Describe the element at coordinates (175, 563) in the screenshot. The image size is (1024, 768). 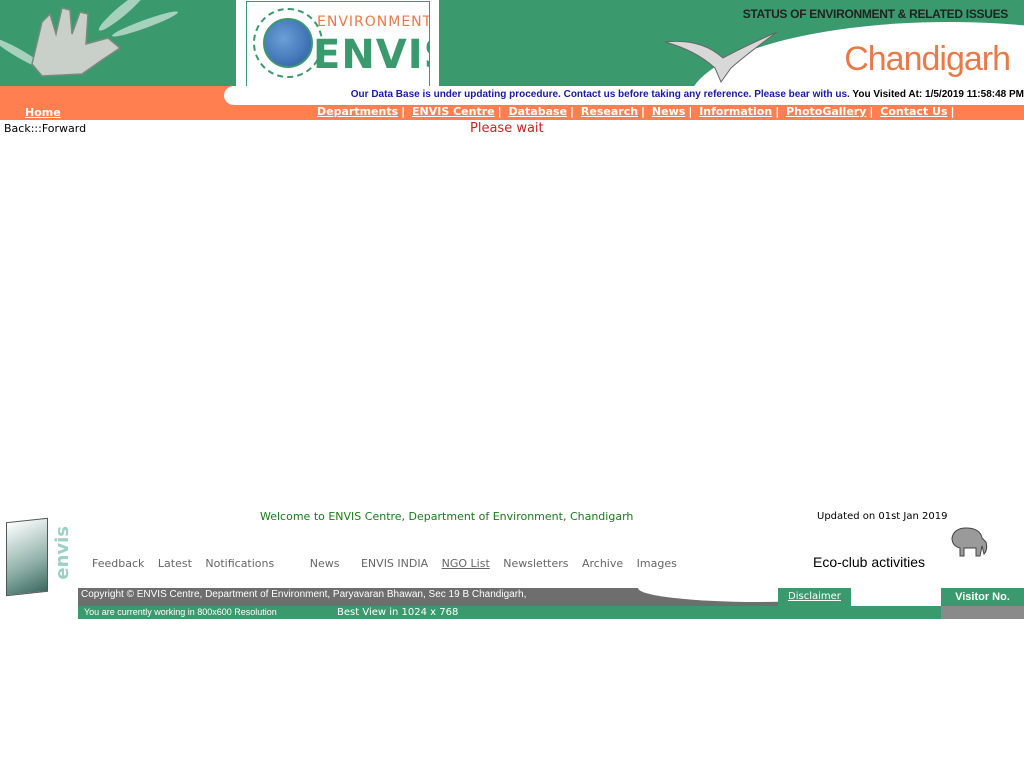
I see `latest-link: Latest` at that location.